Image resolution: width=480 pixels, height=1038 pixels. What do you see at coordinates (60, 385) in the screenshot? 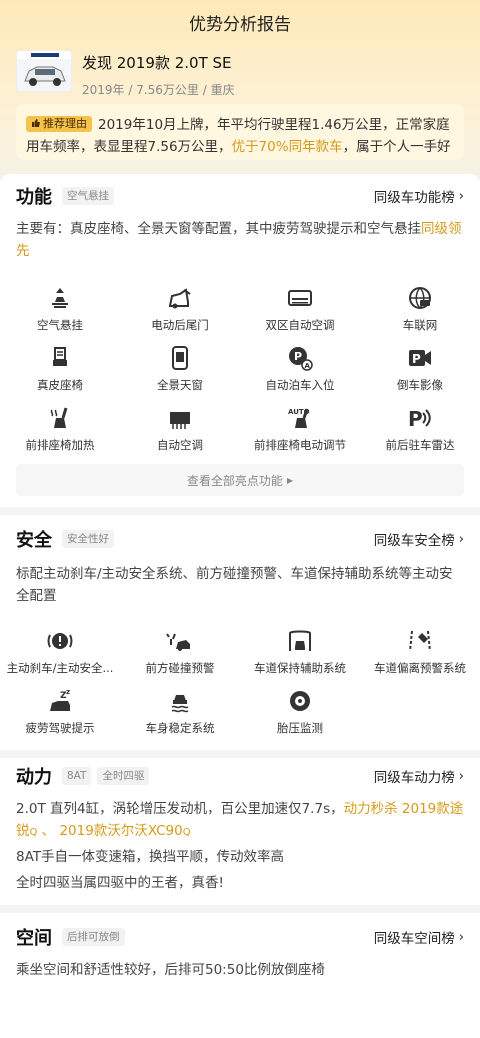
I see `feature-label: 真皮座椅` at bounding box center [60, 385].